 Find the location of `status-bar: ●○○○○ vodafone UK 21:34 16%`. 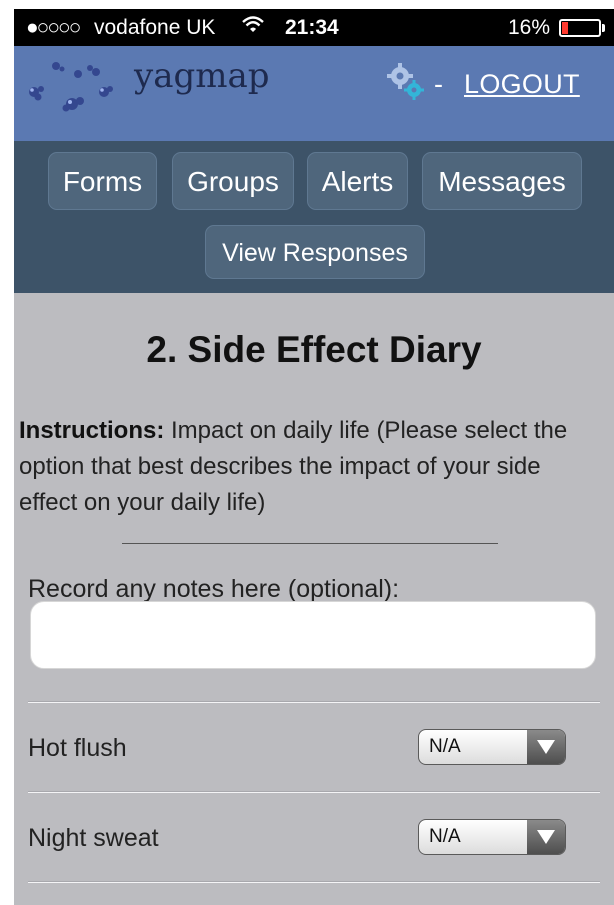

status-bar: ●○○○○ vodafone UK 21:34 16% is located at coordinates (314, 27).